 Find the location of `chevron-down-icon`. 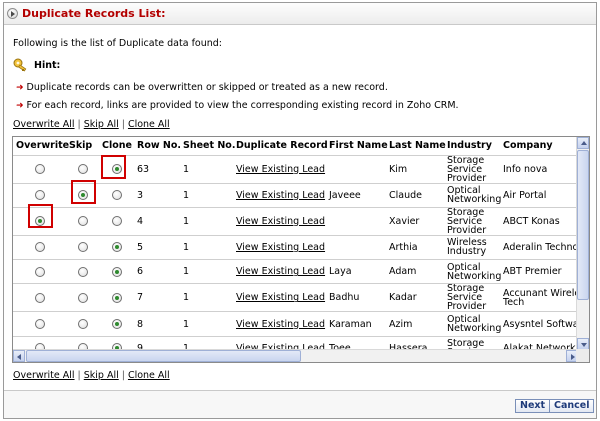

chevron-down-icon is located at coordinates (584, 345).